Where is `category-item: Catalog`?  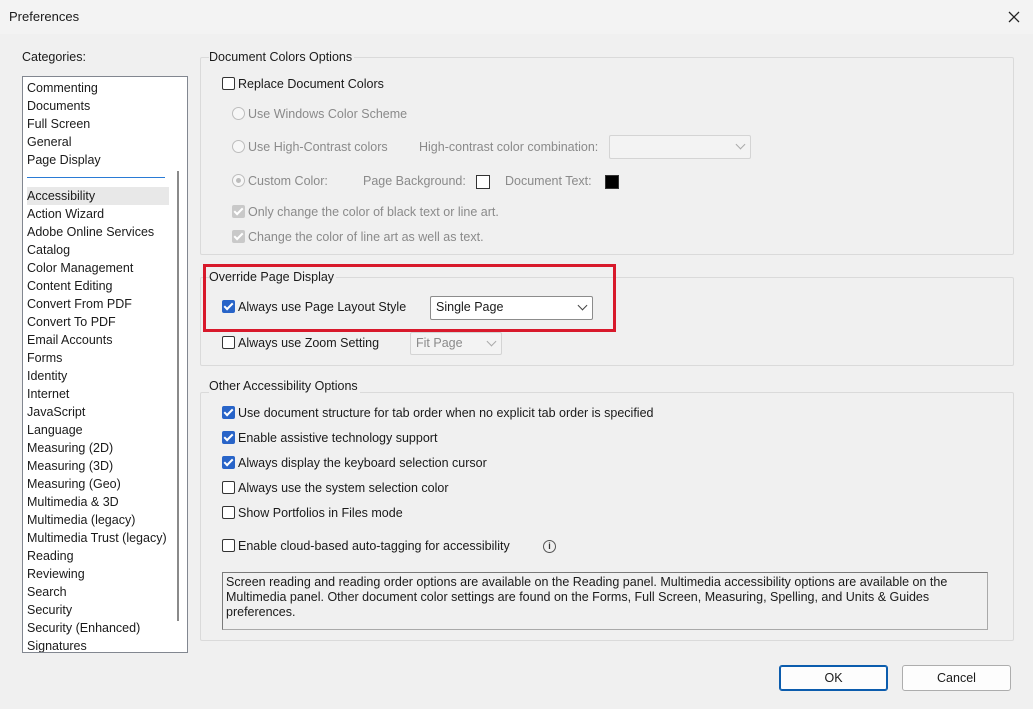
category-item: Catalog is located at coordinates (48, 250).